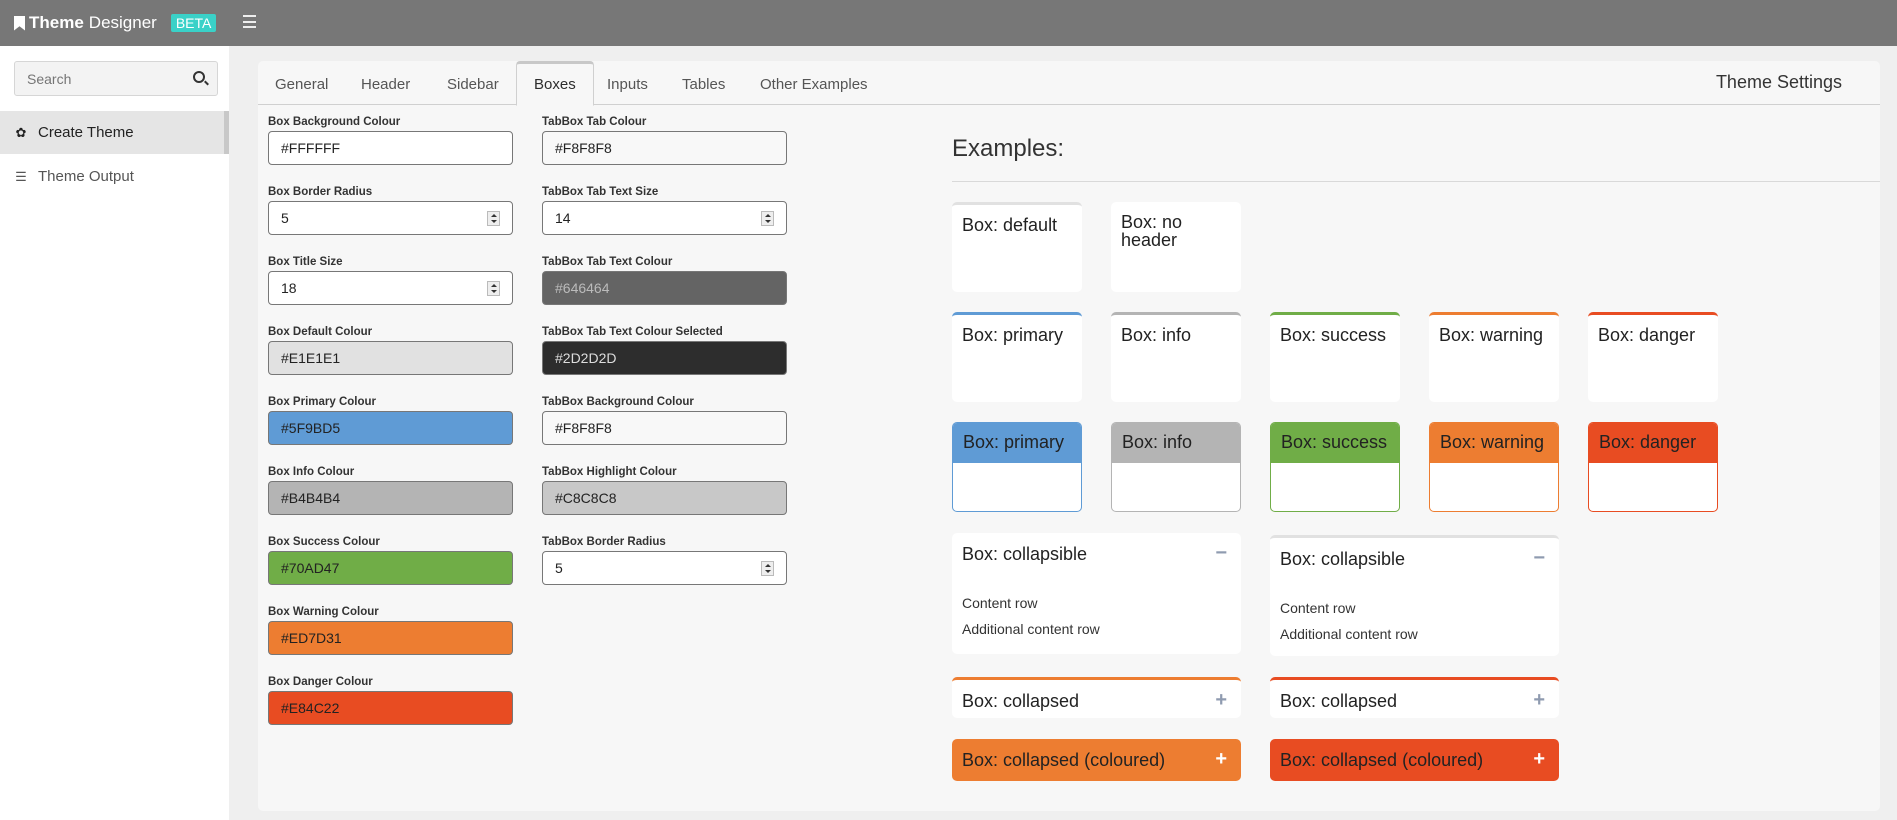  Describe the element at coordinates (390, 638) in the screenshot. I see `colour-input: #ED7D31` at that location.